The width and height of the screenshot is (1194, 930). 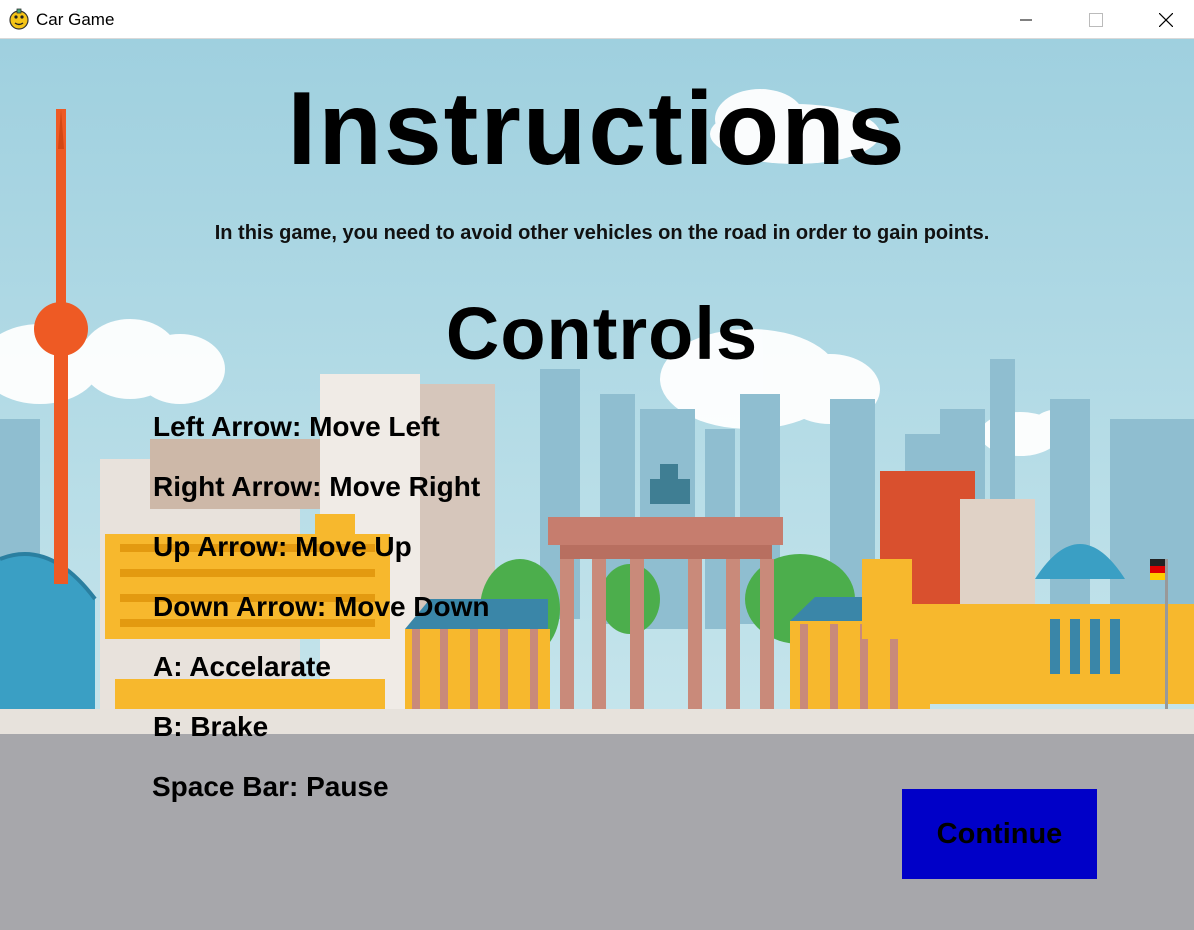 What do you see at coordinates (211, 726) in the screenshot?
I see `control-brake: B: Brake` at bounding box center [211, 726].